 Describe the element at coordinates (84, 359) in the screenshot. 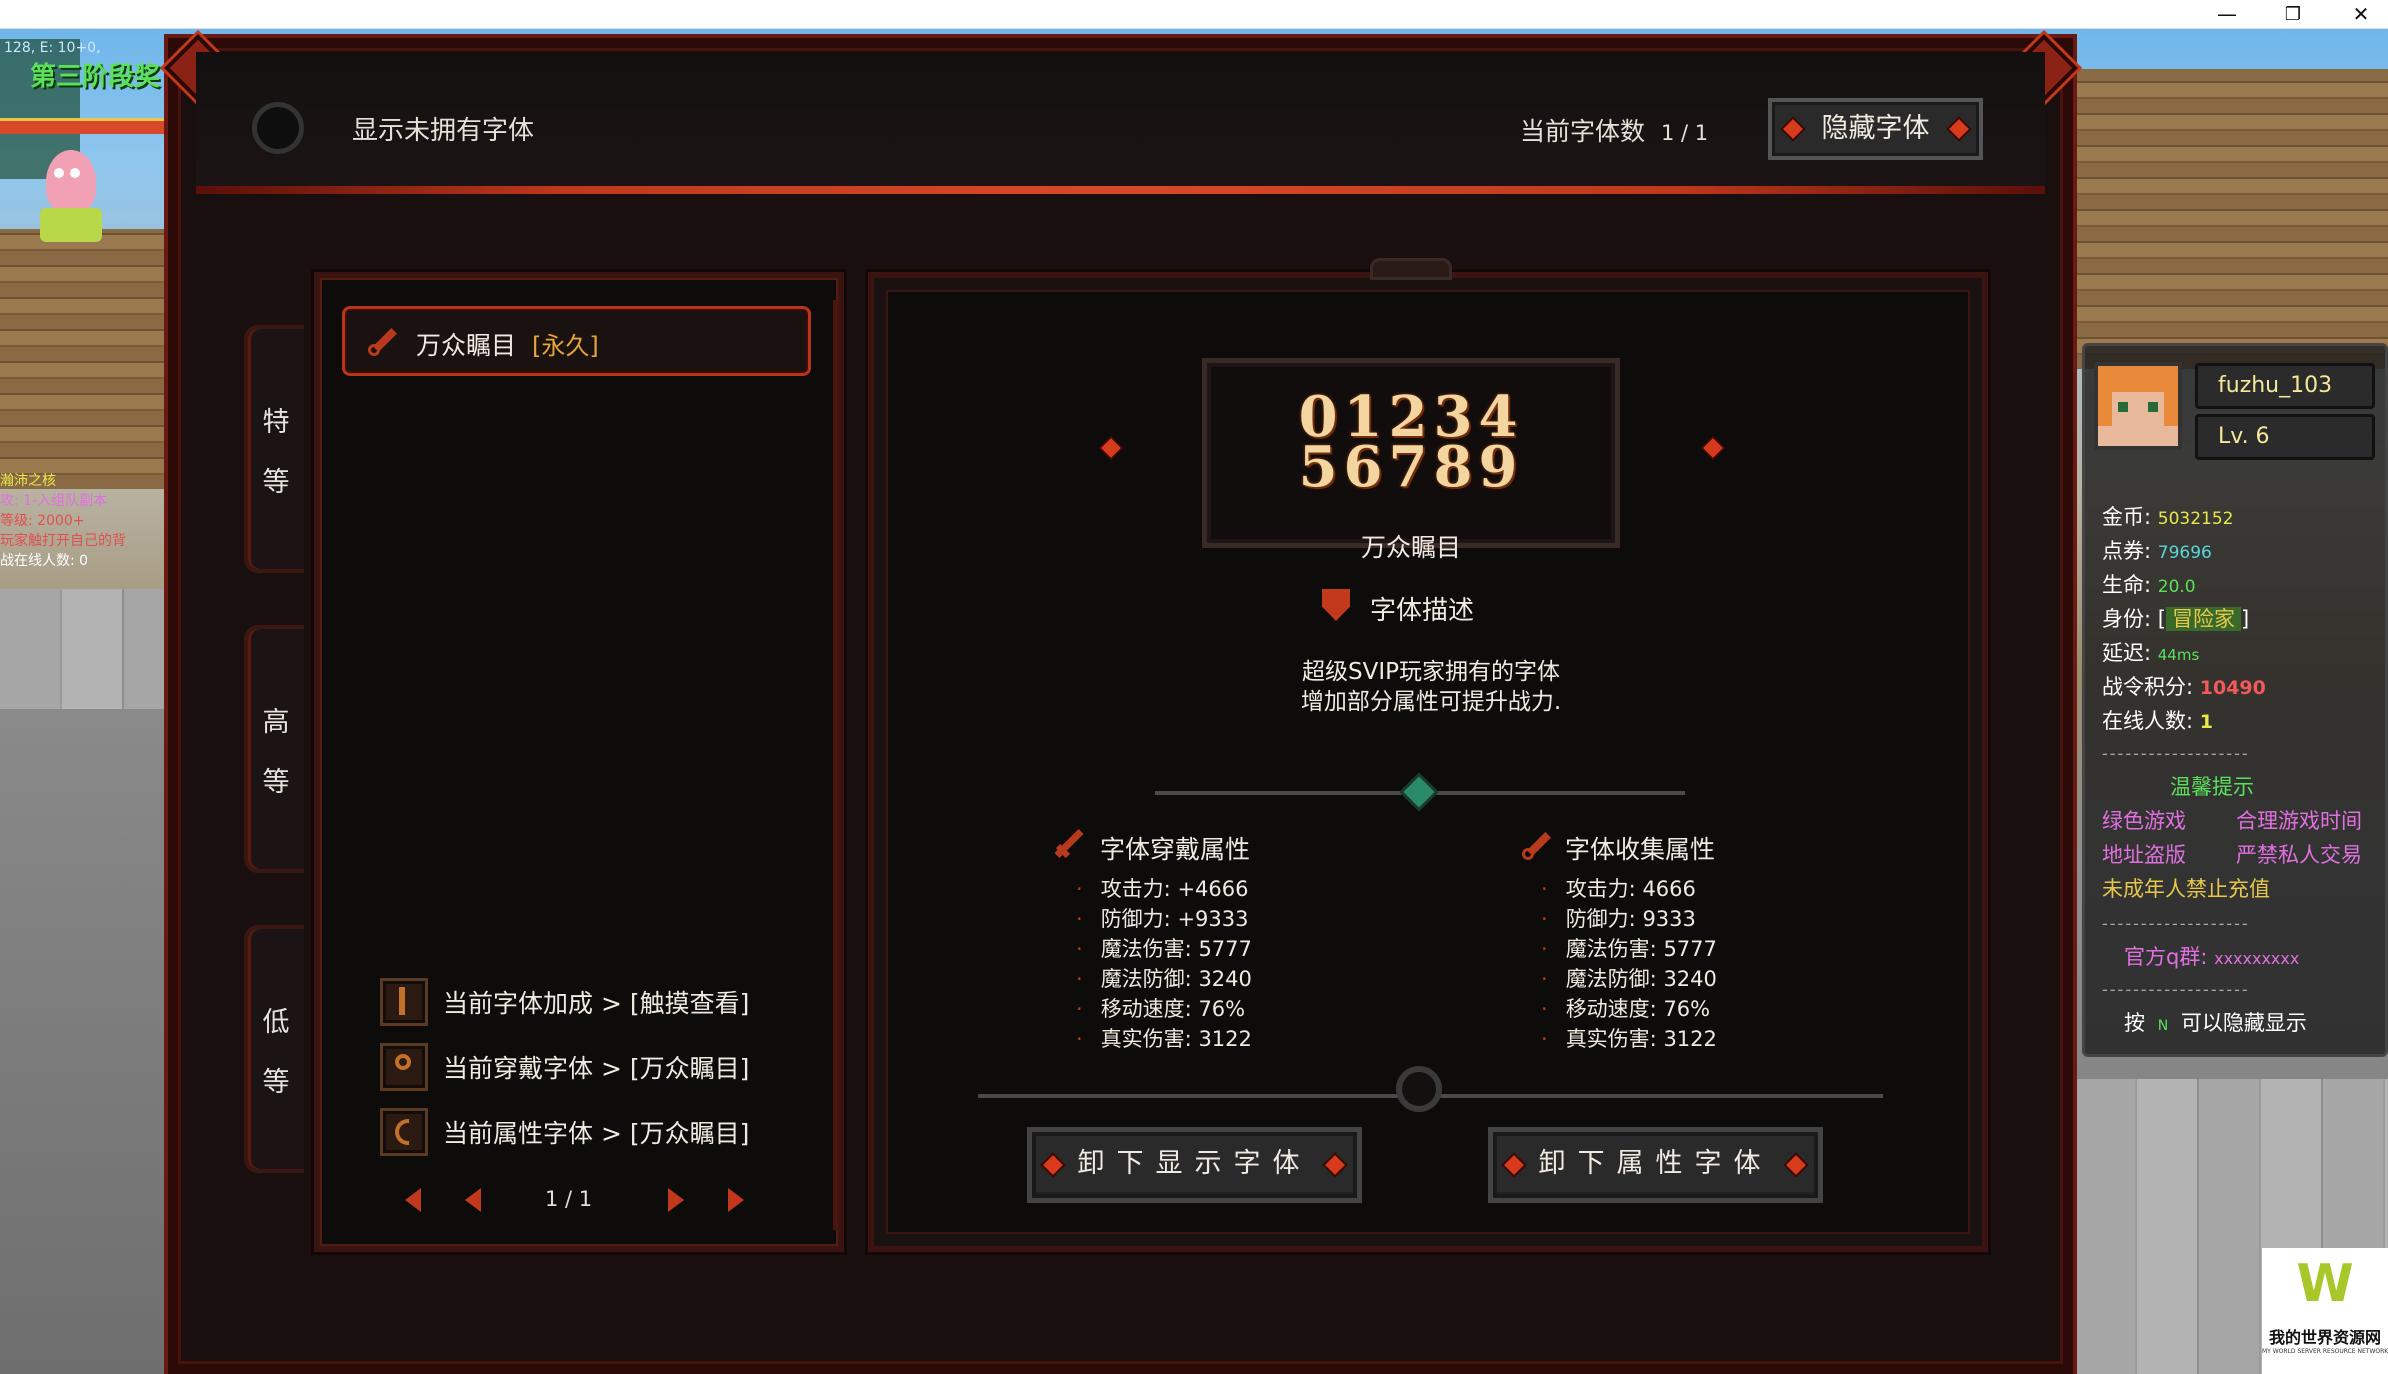

I see `wood-wall-left` at that location.